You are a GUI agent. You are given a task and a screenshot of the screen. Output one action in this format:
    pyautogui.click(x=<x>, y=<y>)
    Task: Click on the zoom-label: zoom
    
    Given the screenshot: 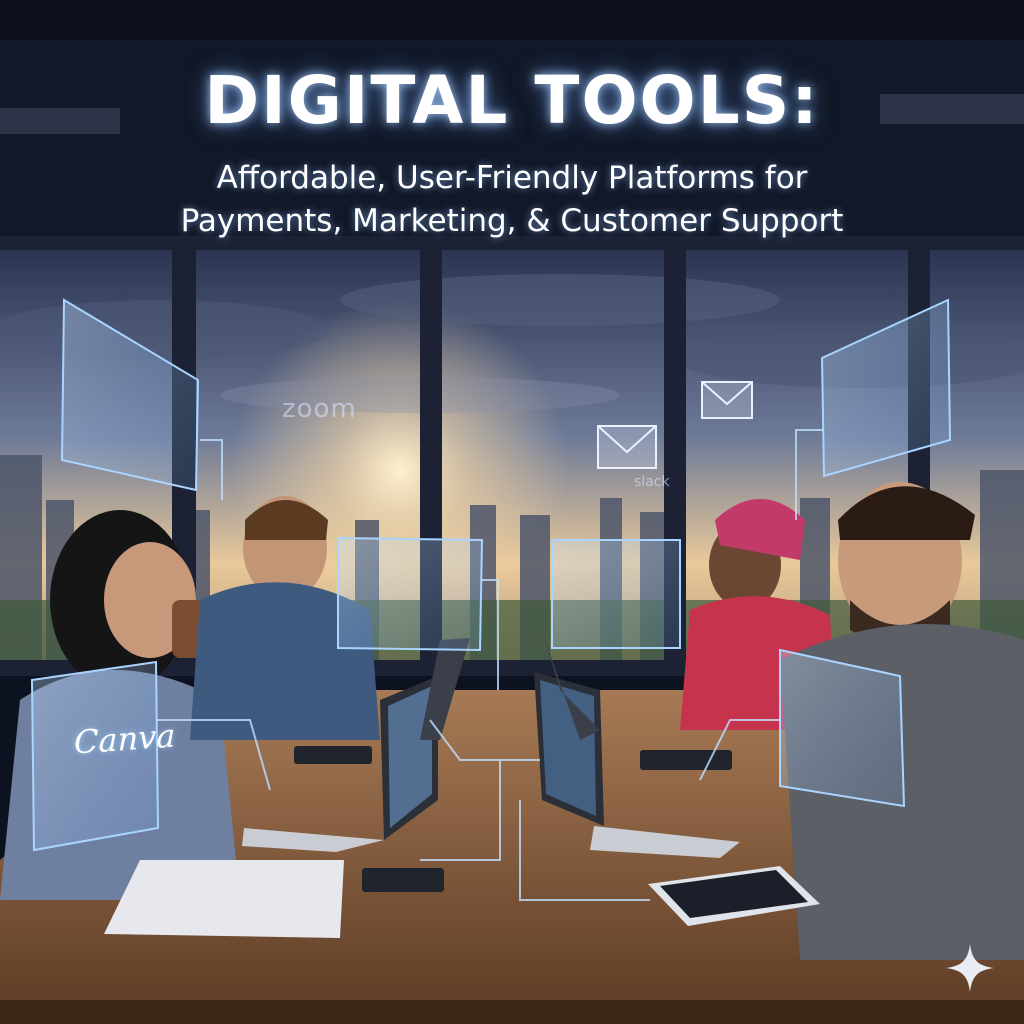 What is the action you would take?
    pyautogui.click(x=319, y=409)
    